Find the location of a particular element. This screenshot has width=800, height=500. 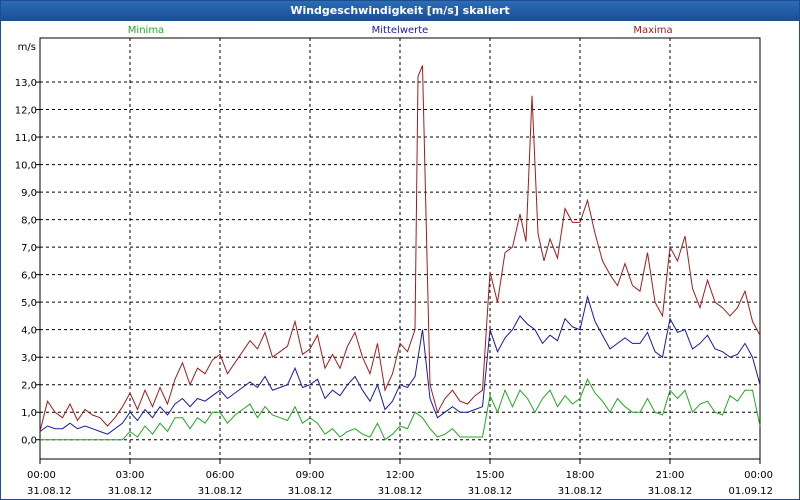

x-tick-time-label: 03:00 is located at coordinates (130, 475).